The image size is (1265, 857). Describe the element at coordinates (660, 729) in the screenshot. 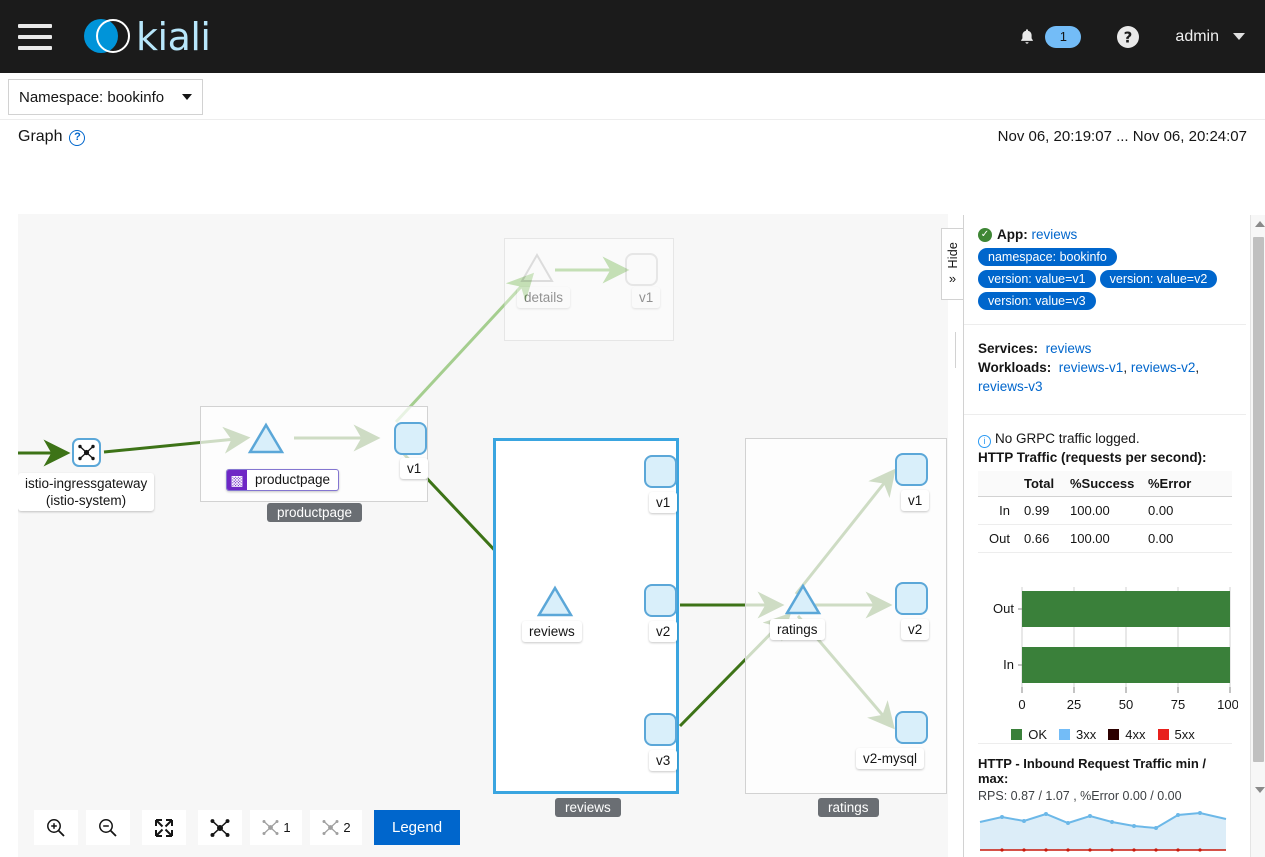

I see `reviews-v3-node` at that location.